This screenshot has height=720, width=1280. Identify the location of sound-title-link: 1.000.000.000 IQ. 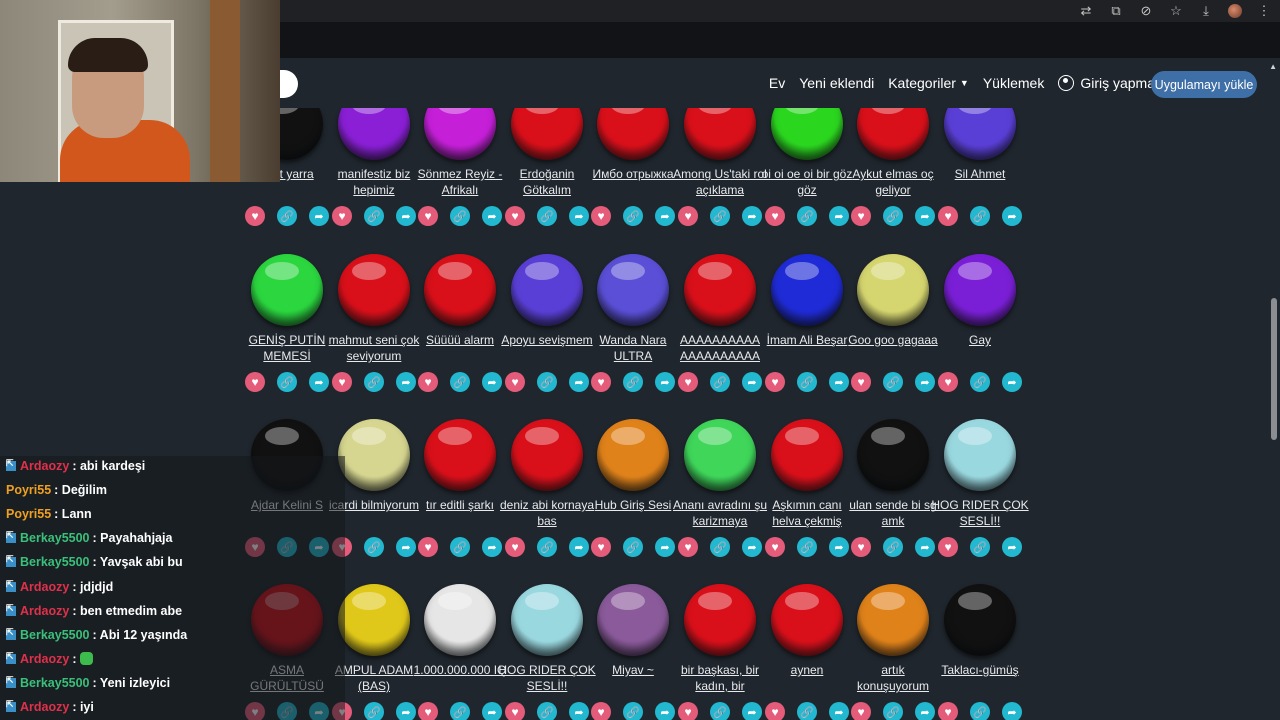
(460, 670).